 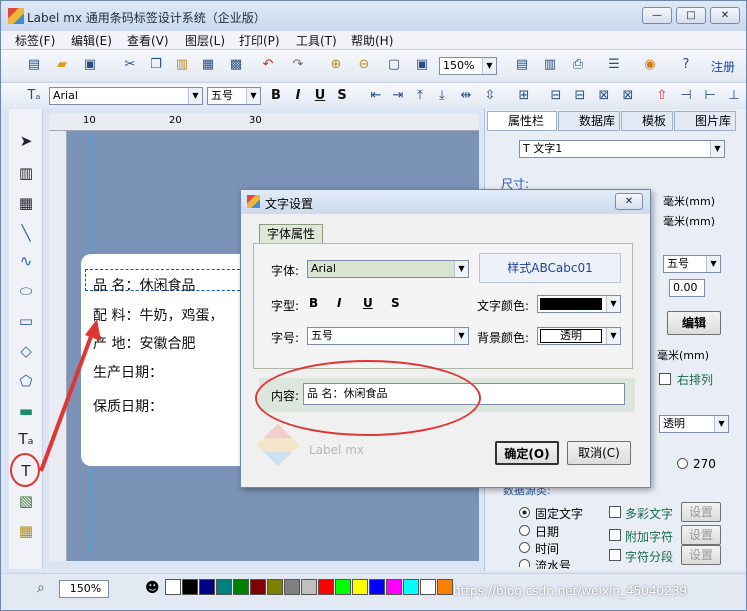 What do you see at coordinates (734, 96) in the screenshot?
I see `more-icon: ⊥` at bounding box center [734, 96].